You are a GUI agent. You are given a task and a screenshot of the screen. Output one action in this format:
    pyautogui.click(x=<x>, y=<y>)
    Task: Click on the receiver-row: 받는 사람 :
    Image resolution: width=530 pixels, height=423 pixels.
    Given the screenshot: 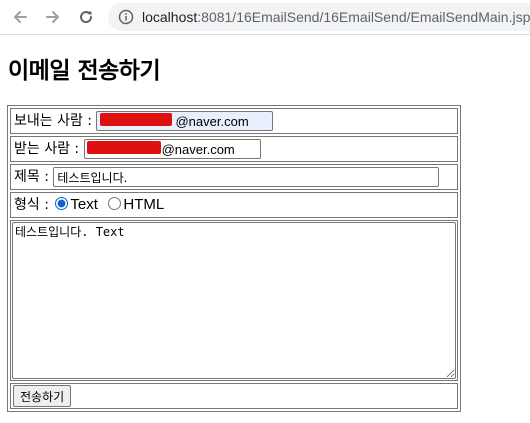 What is the action you would take?
    pyautogui.click(x=234, y=149)
    